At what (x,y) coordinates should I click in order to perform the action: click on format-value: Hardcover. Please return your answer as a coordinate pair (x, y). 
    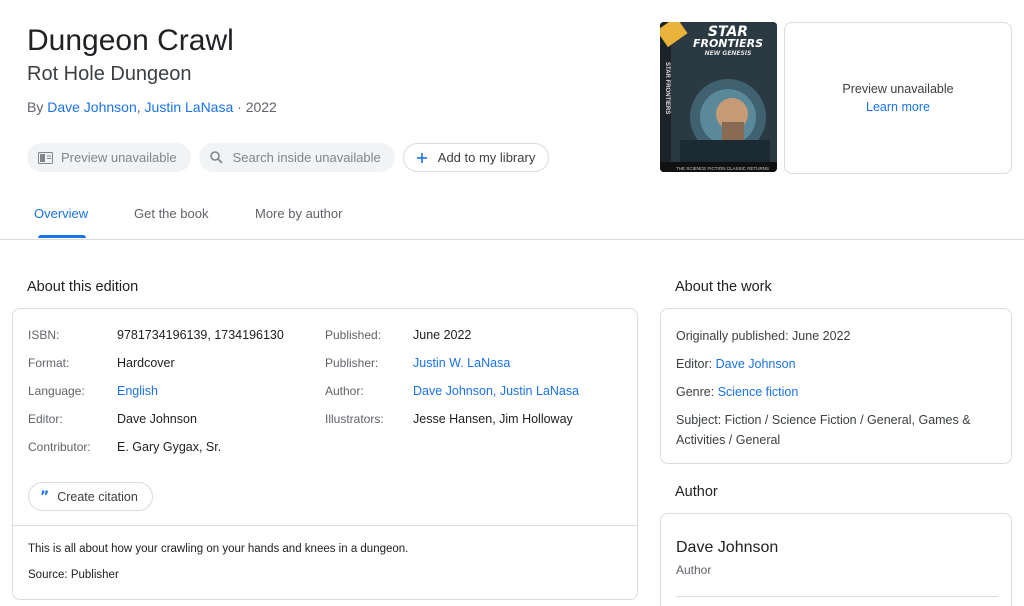
    Looking at the image, I should click on (146, 363).